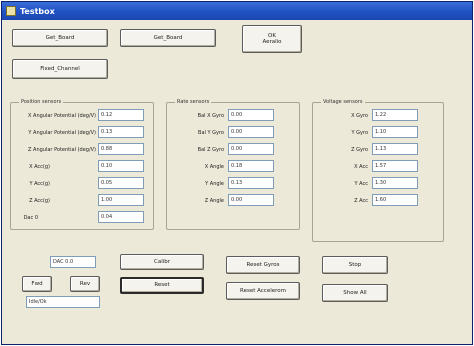  Describe the element at coordinates (395, 183) in the screenshot. I see `value-field: 1.30` at that location.